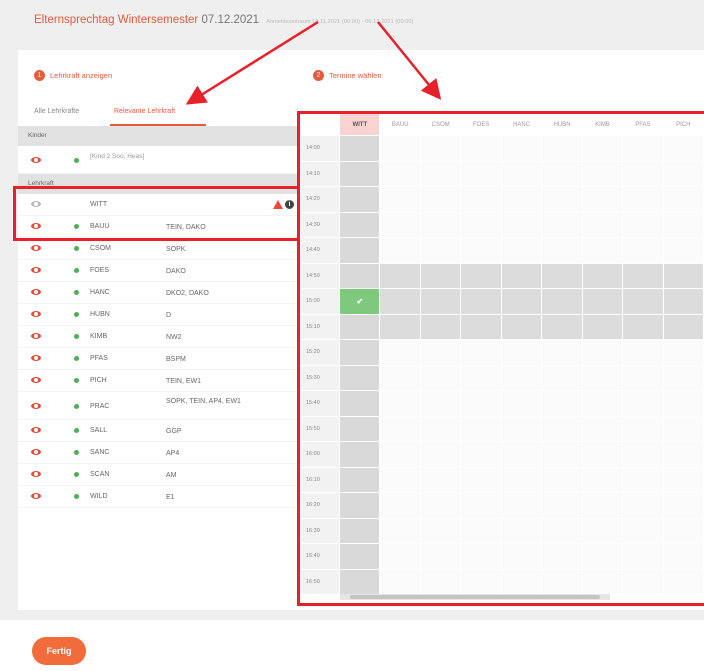 This screenshot has width=704, height=671. What do you see at coordinates (98, 380) in the screenshot?
I see `teacher-abbr: PICH` at bounding box center [98, 380].